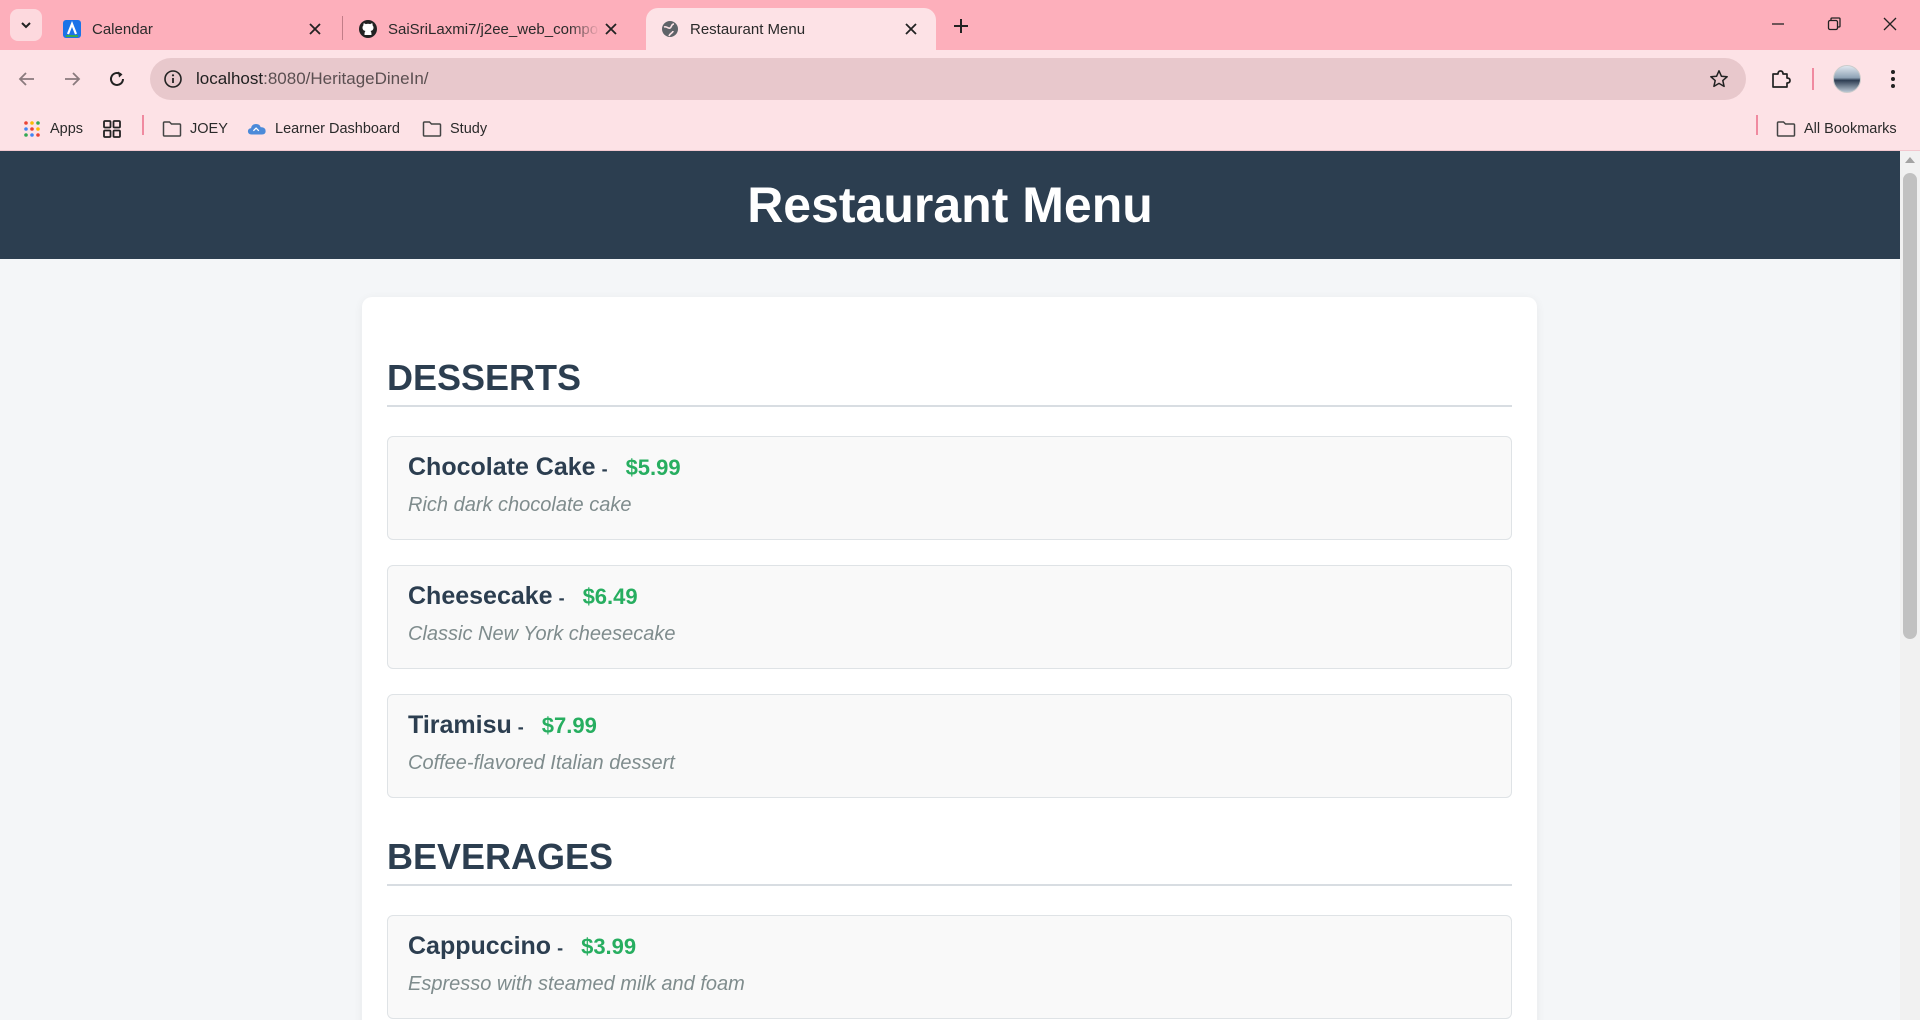  Describe the element at coordinates (194, 29) in the screenshot. I see `tab-calendar: Calendar` at that location.